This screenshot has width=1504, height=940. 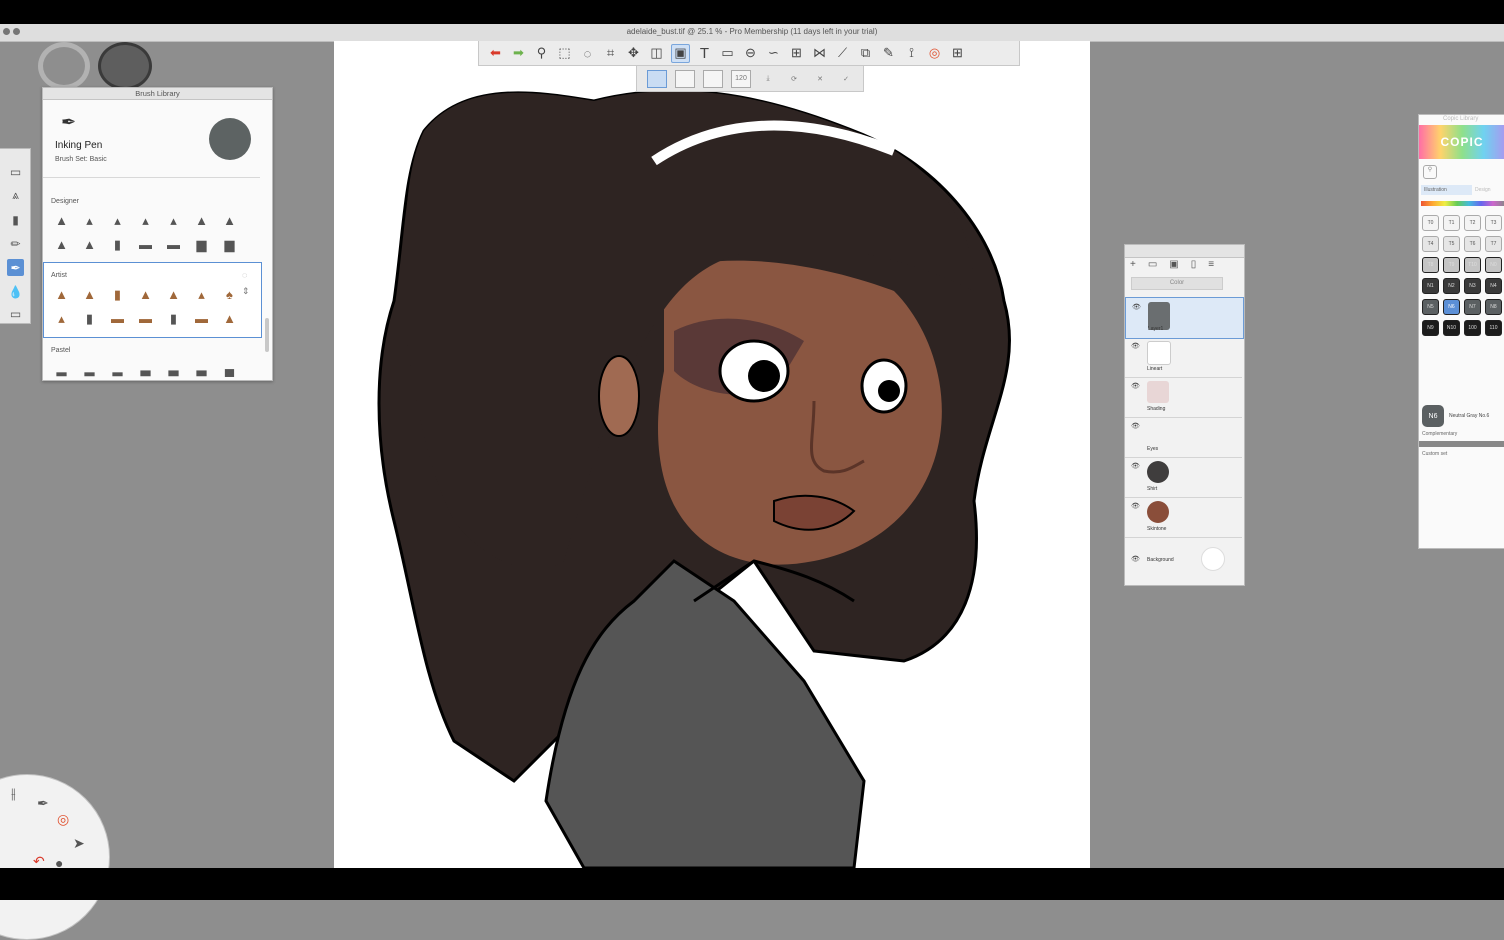 I want to click on layer-row: 👁 Eyes, so click(x=1183, y=437).